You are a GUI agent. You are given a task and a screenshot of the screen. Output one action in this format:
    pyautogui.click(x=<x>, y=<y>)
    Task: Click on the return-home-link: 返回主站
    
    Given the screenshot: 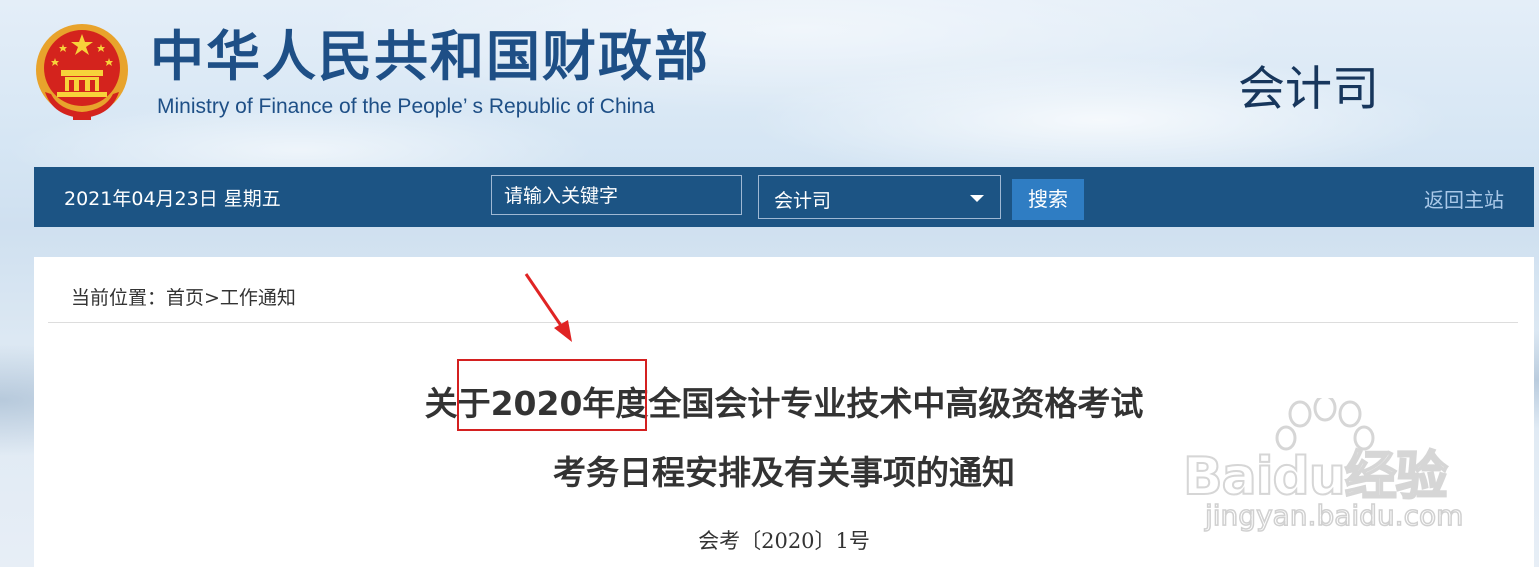 What is the action you would take?
    pyautogui.click(x=1464, y=198)
    